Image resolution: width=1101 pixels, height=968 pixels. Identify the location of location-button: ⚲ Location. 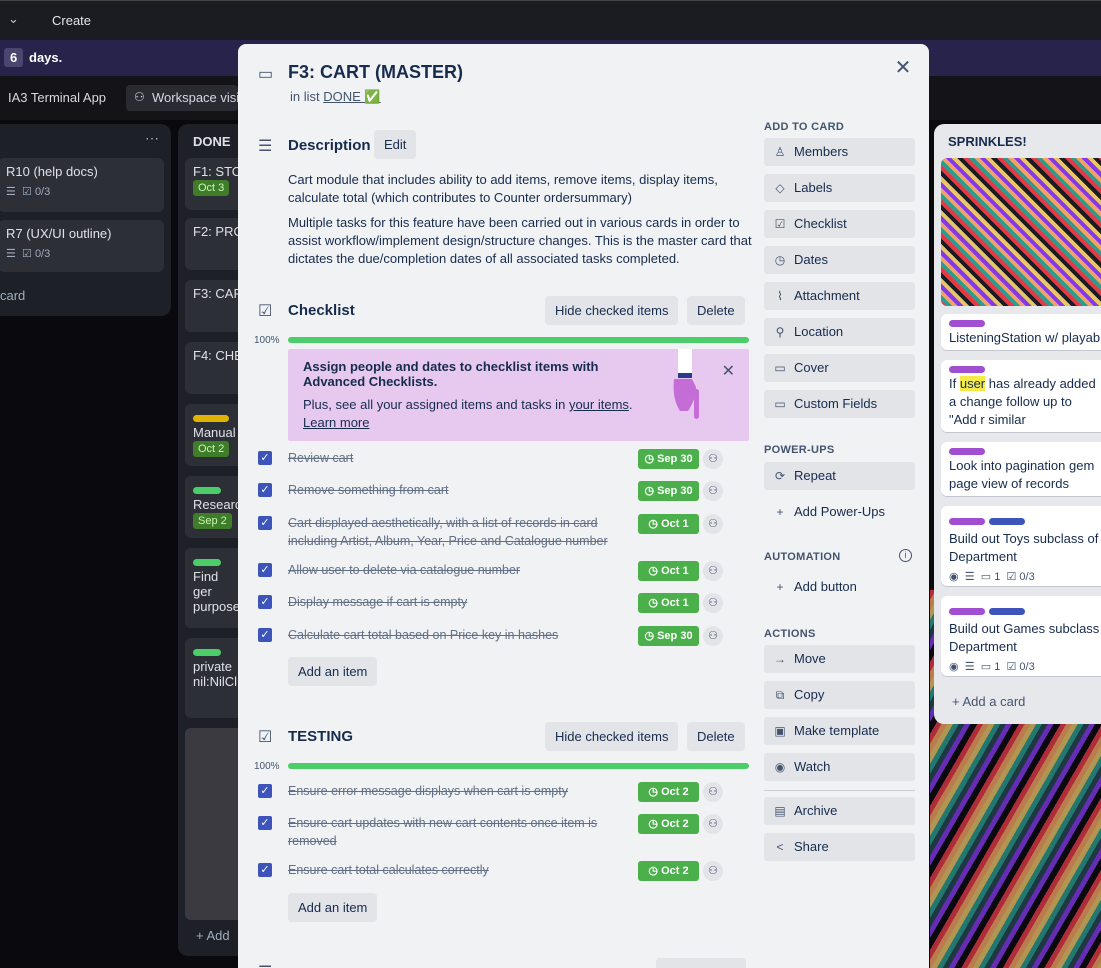
(839, 332).